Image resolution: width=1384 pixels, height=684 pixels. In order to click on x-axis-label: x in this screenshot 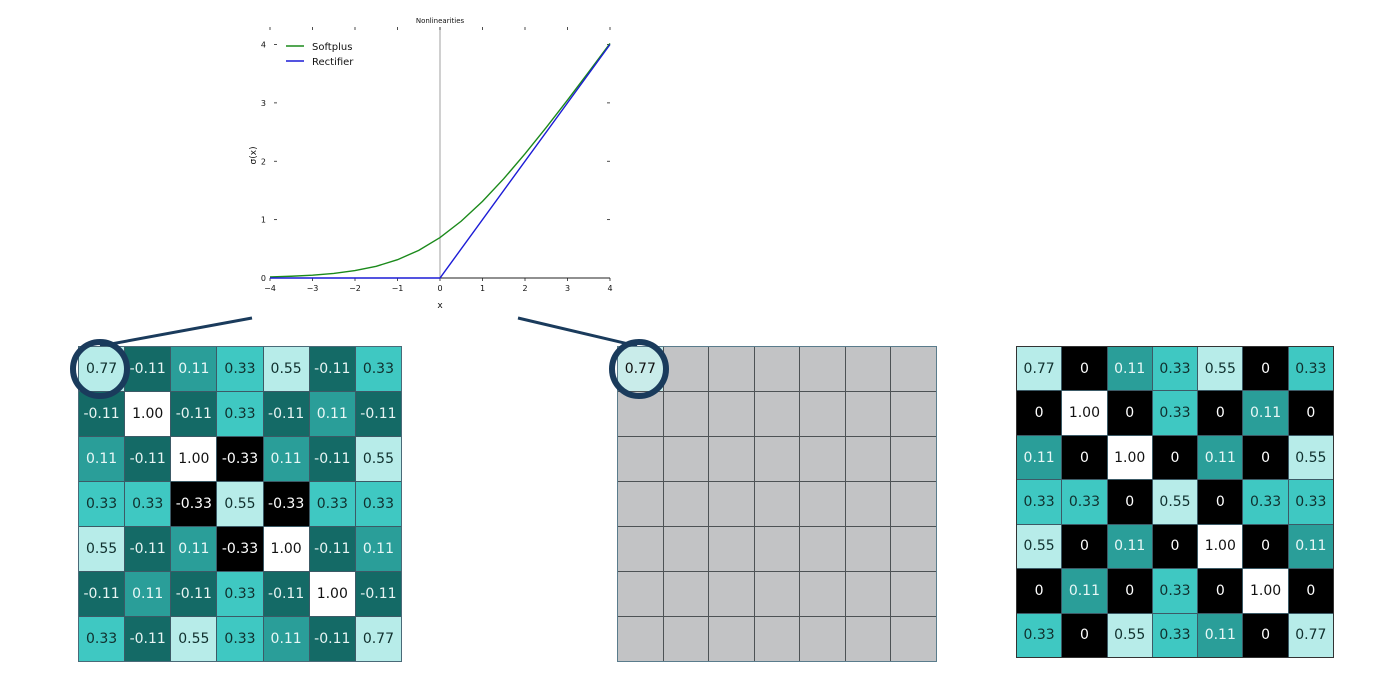, I will do `click(440, 306)`.